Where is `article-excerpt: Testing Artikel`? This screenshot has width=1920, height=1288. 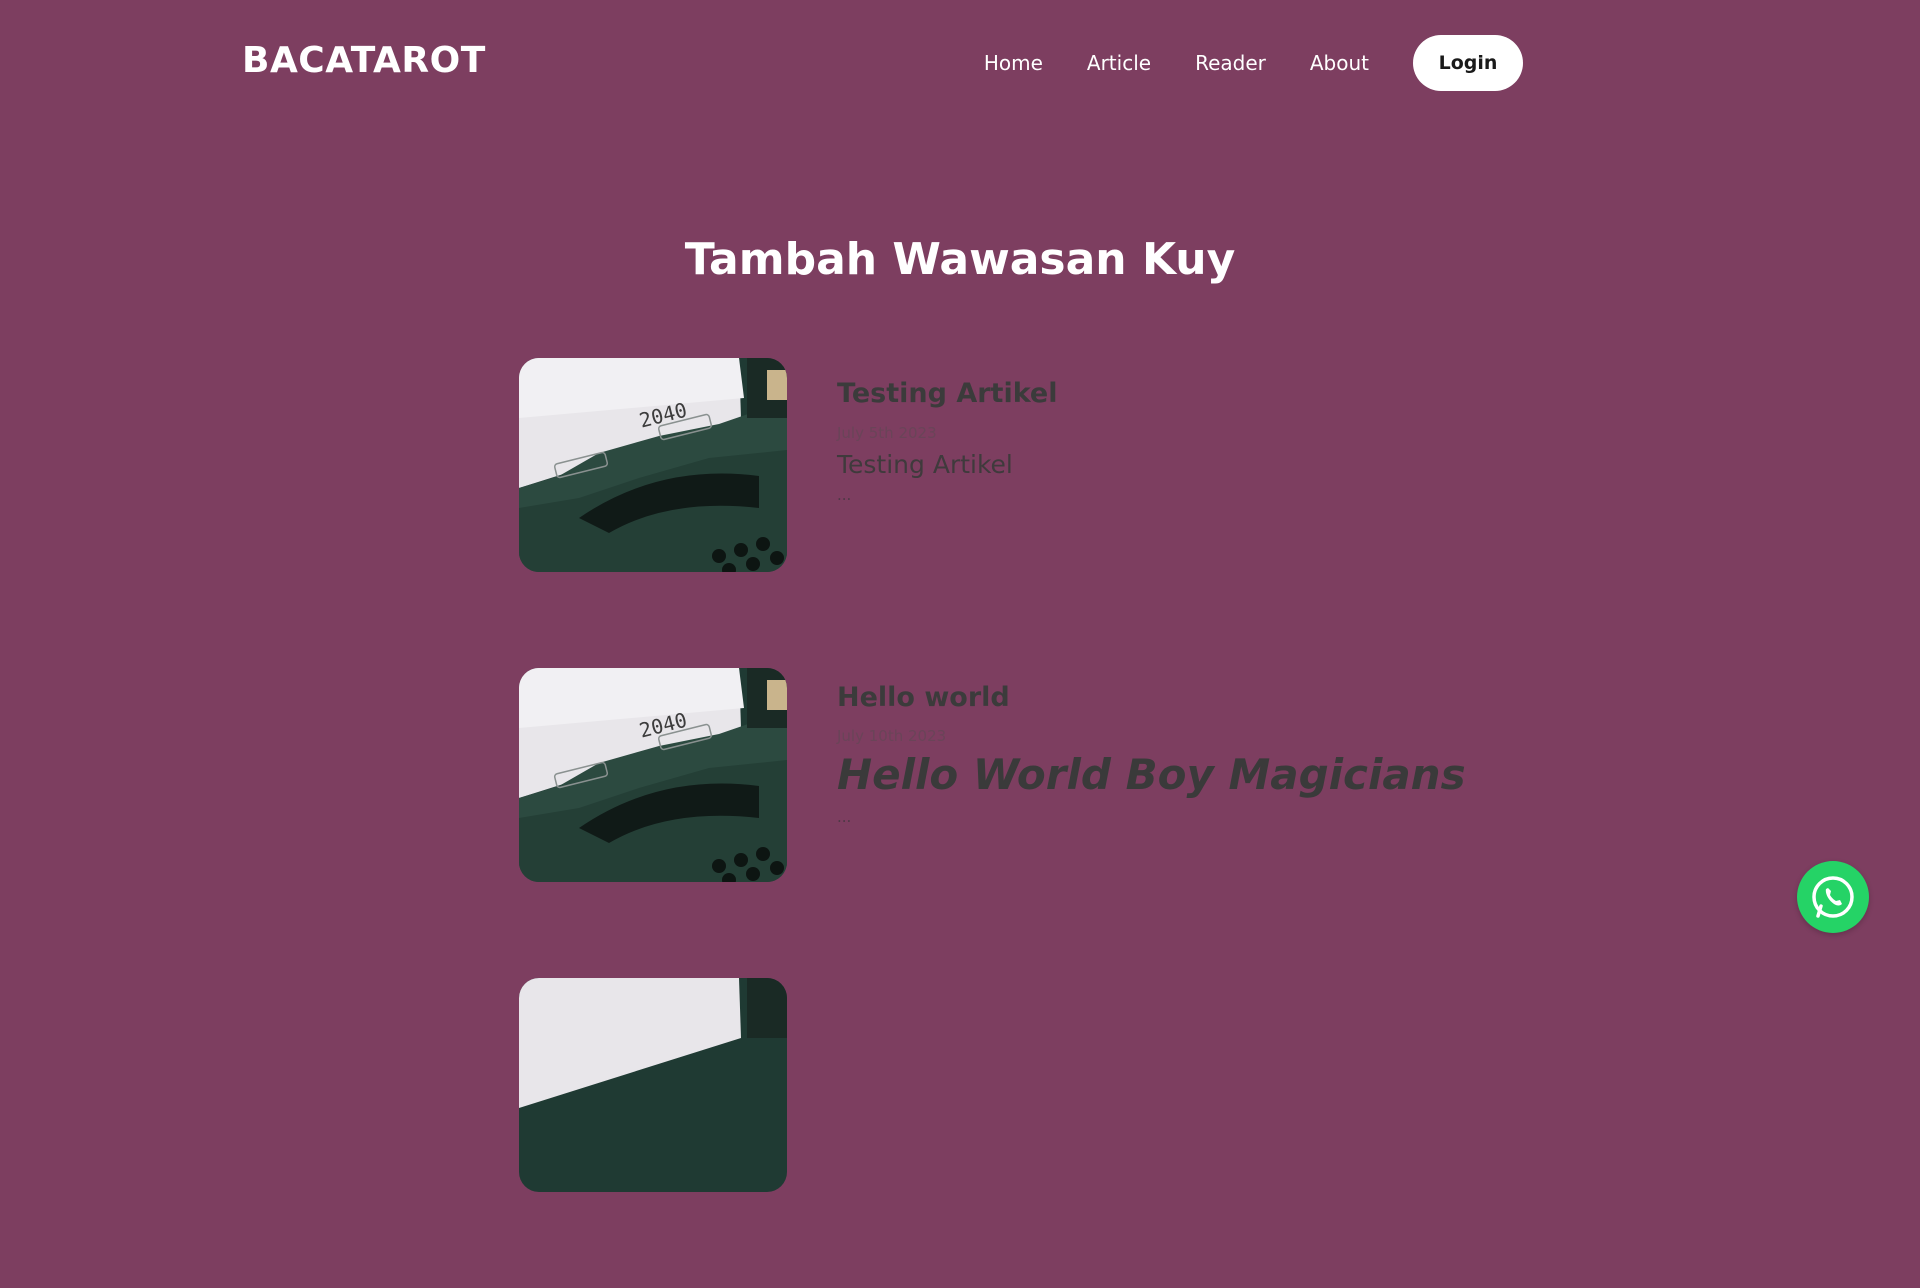
article-excerpt: Testing Artikel is located at coordinates (925, 464).